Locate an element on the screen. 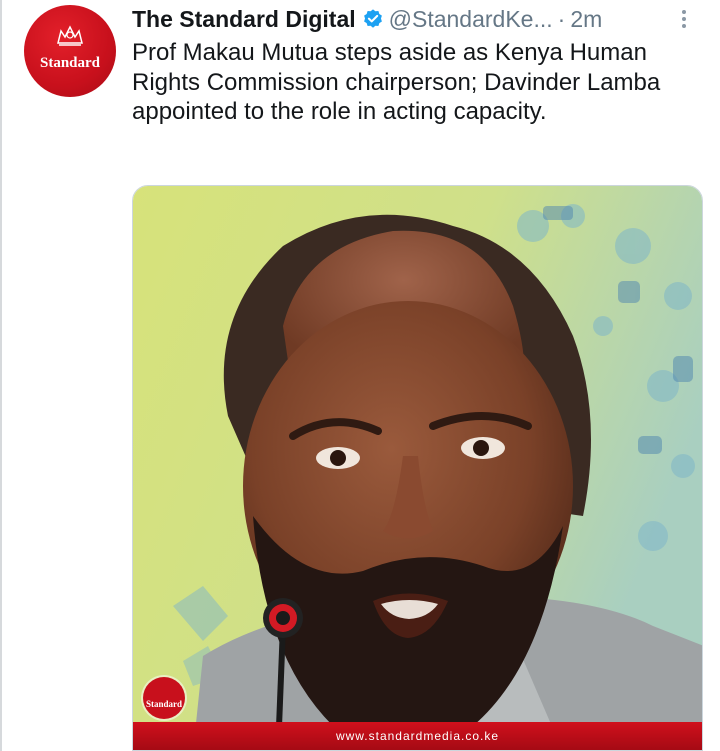  crest-icon is located at coordinates (70, 35).